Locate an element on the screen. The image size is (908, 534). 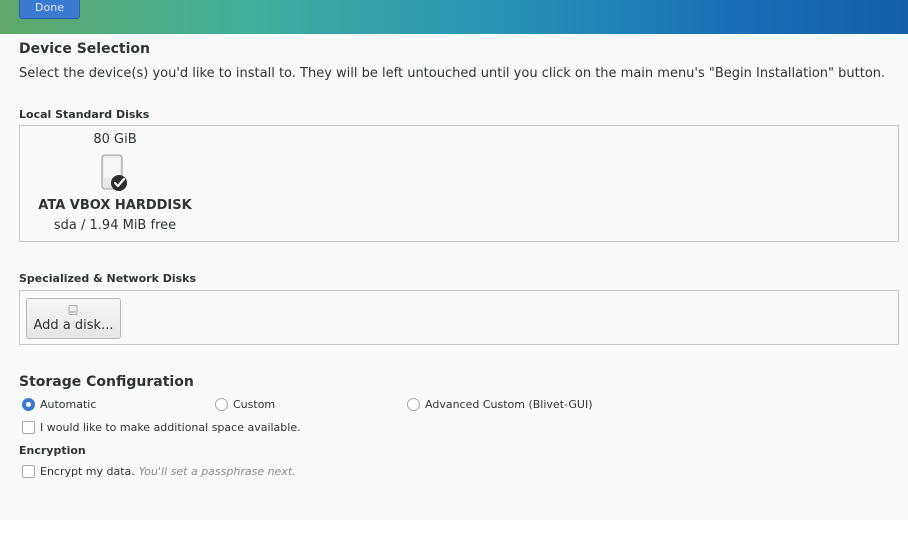
storage-config-title: Storage Configuration is located at coordinates (106, 382).